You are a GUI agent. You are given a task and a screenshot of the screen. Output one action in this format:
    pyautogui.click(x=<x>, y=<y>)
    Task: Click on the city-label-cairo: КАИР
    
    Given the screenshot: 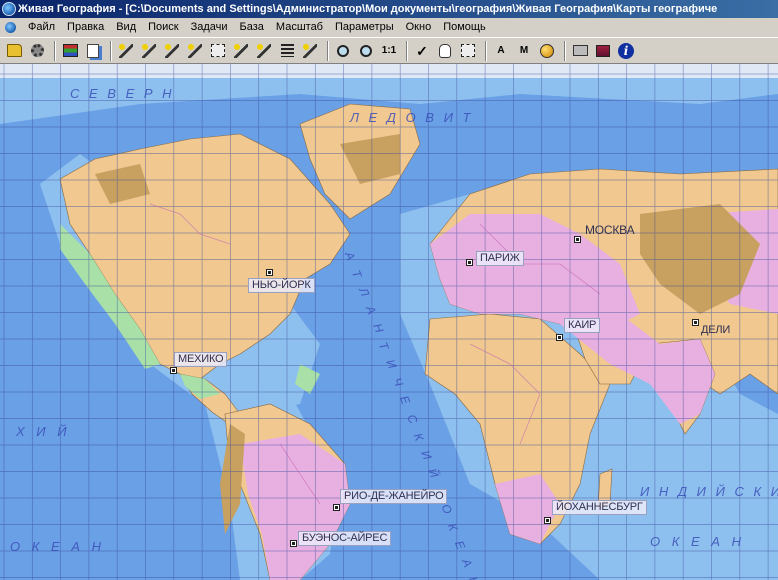 What is the action you would take?
    pyautogui.click(x=582, y=325)
    